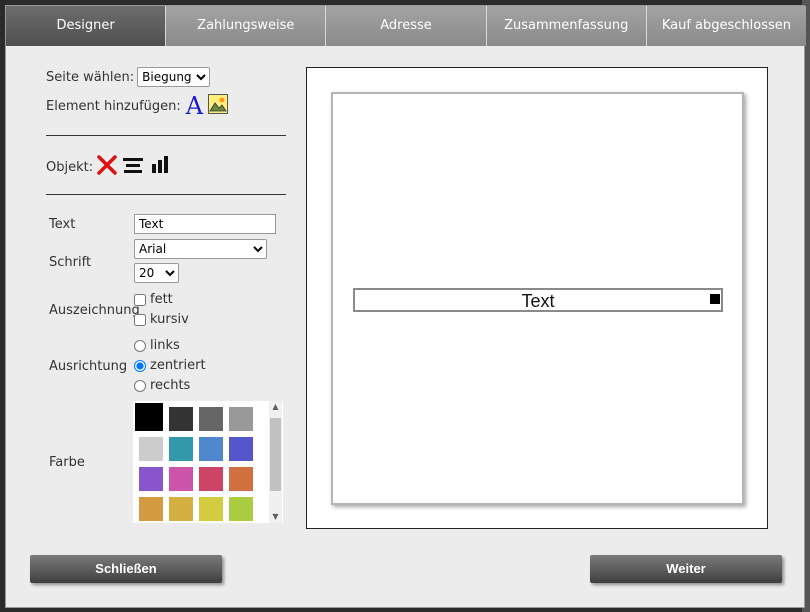  Describe the element at coordinates (166, 135) in the screenshot. I see `divider-top` at that location.